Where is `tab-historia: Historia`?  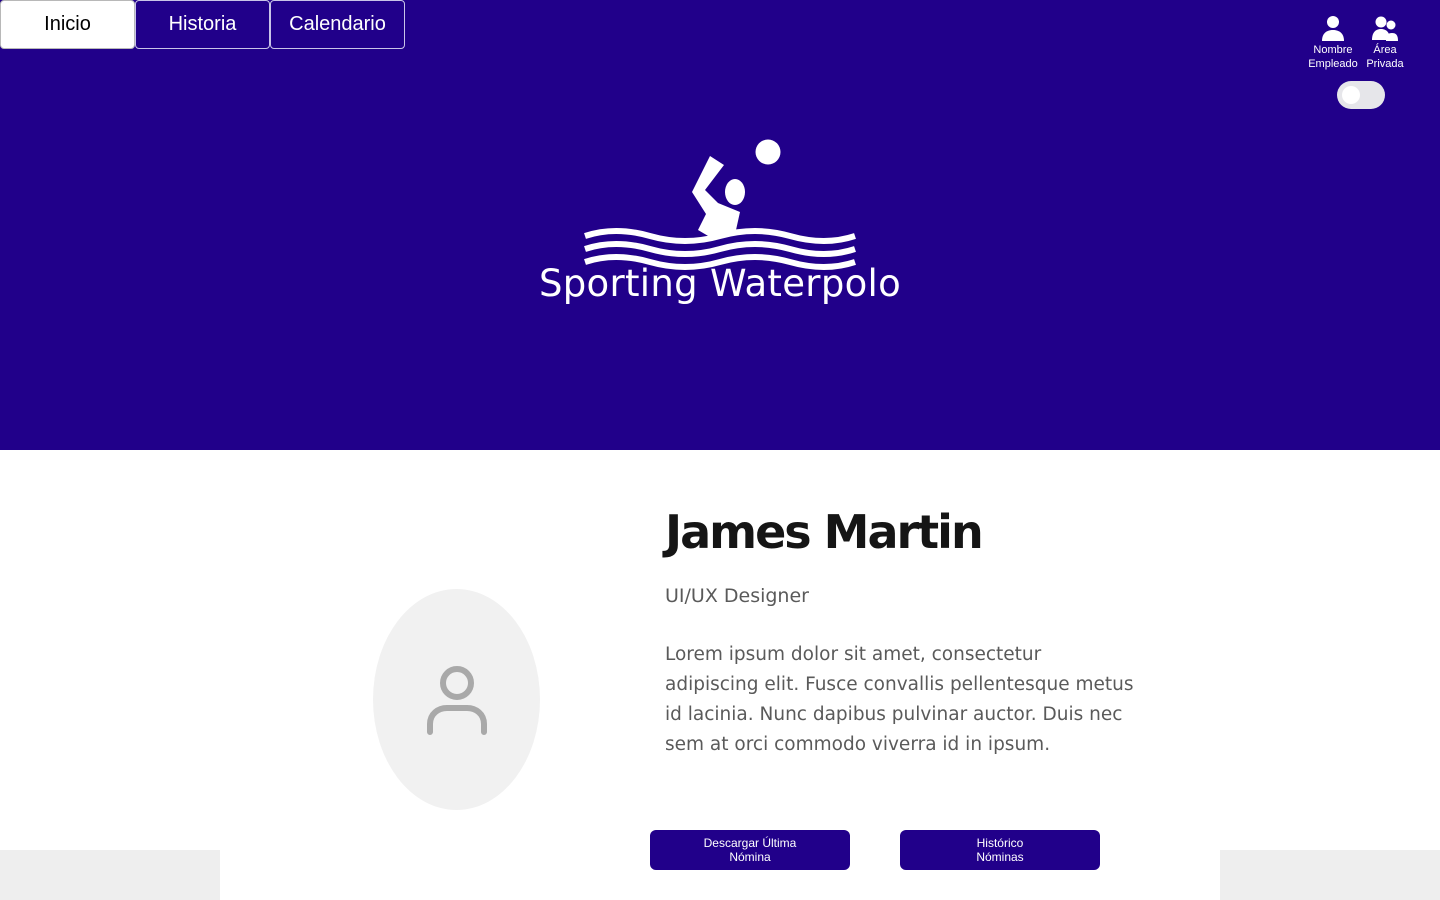 tab-historia: Historia is located at coordinates (202, 24).